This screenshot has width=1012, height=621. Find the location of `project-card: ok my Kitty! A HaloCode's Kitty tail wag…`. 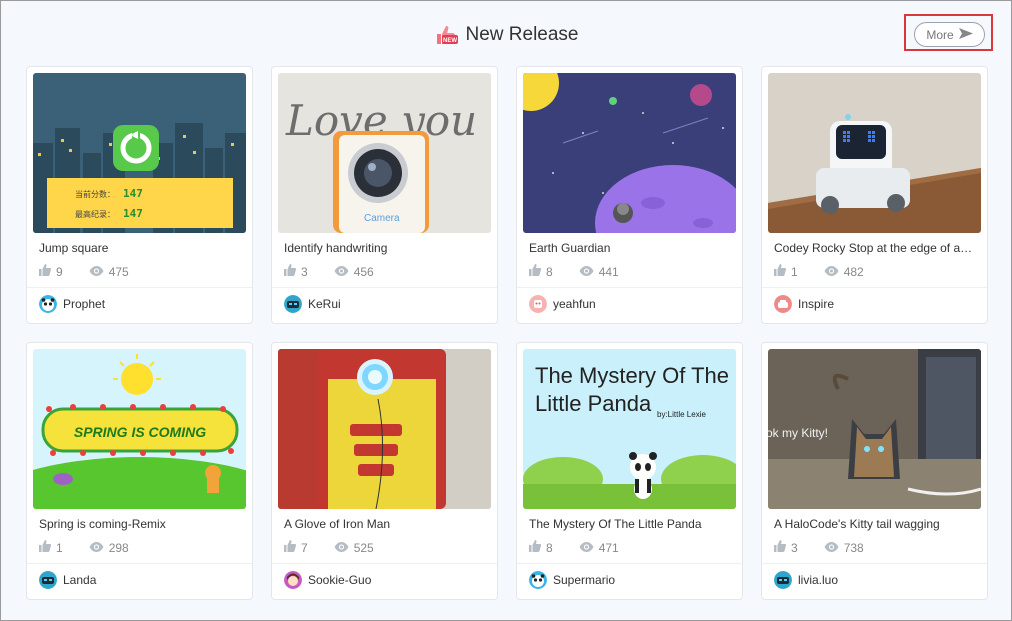

project-card: ok my Kitty! A HaloCode's Kitty tail wag… is located at coordinates (874, 471).